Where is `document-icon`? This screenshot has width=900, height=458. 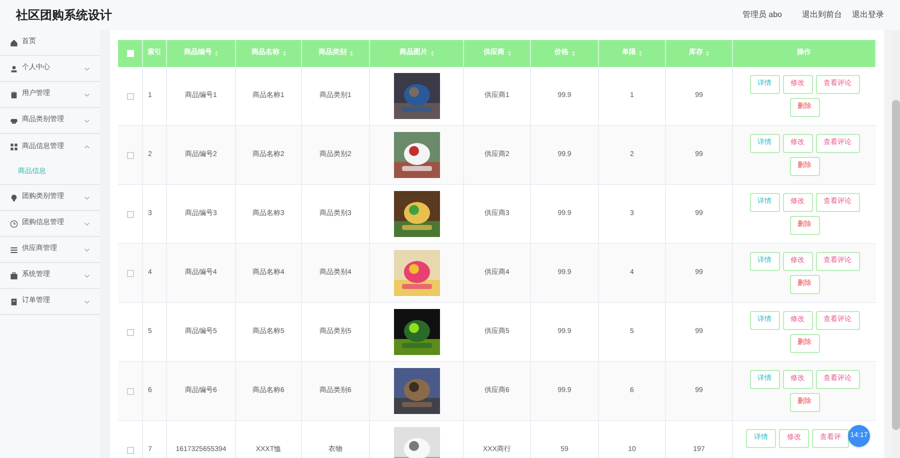 document-icon is located at coordinates (14, 302).